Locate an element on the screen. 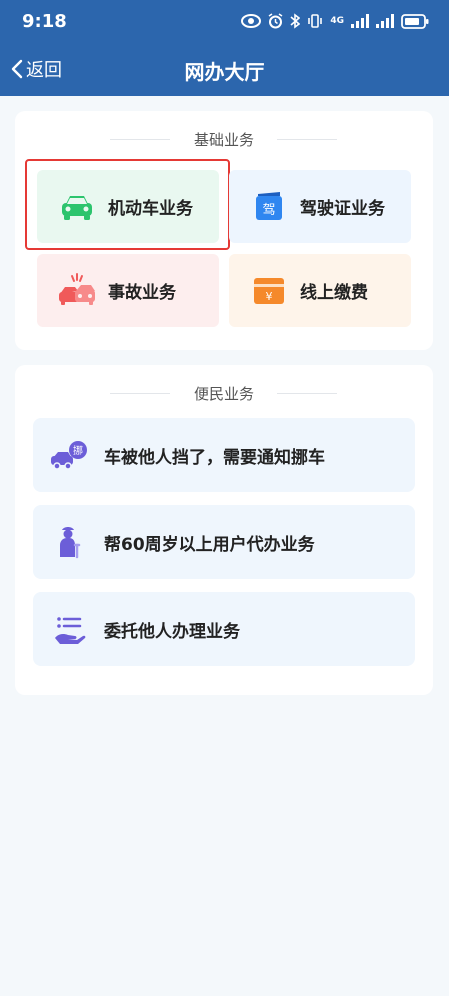 This screenshot has height=996, width=449. elderly-icon is located at coordinates (70, 543).